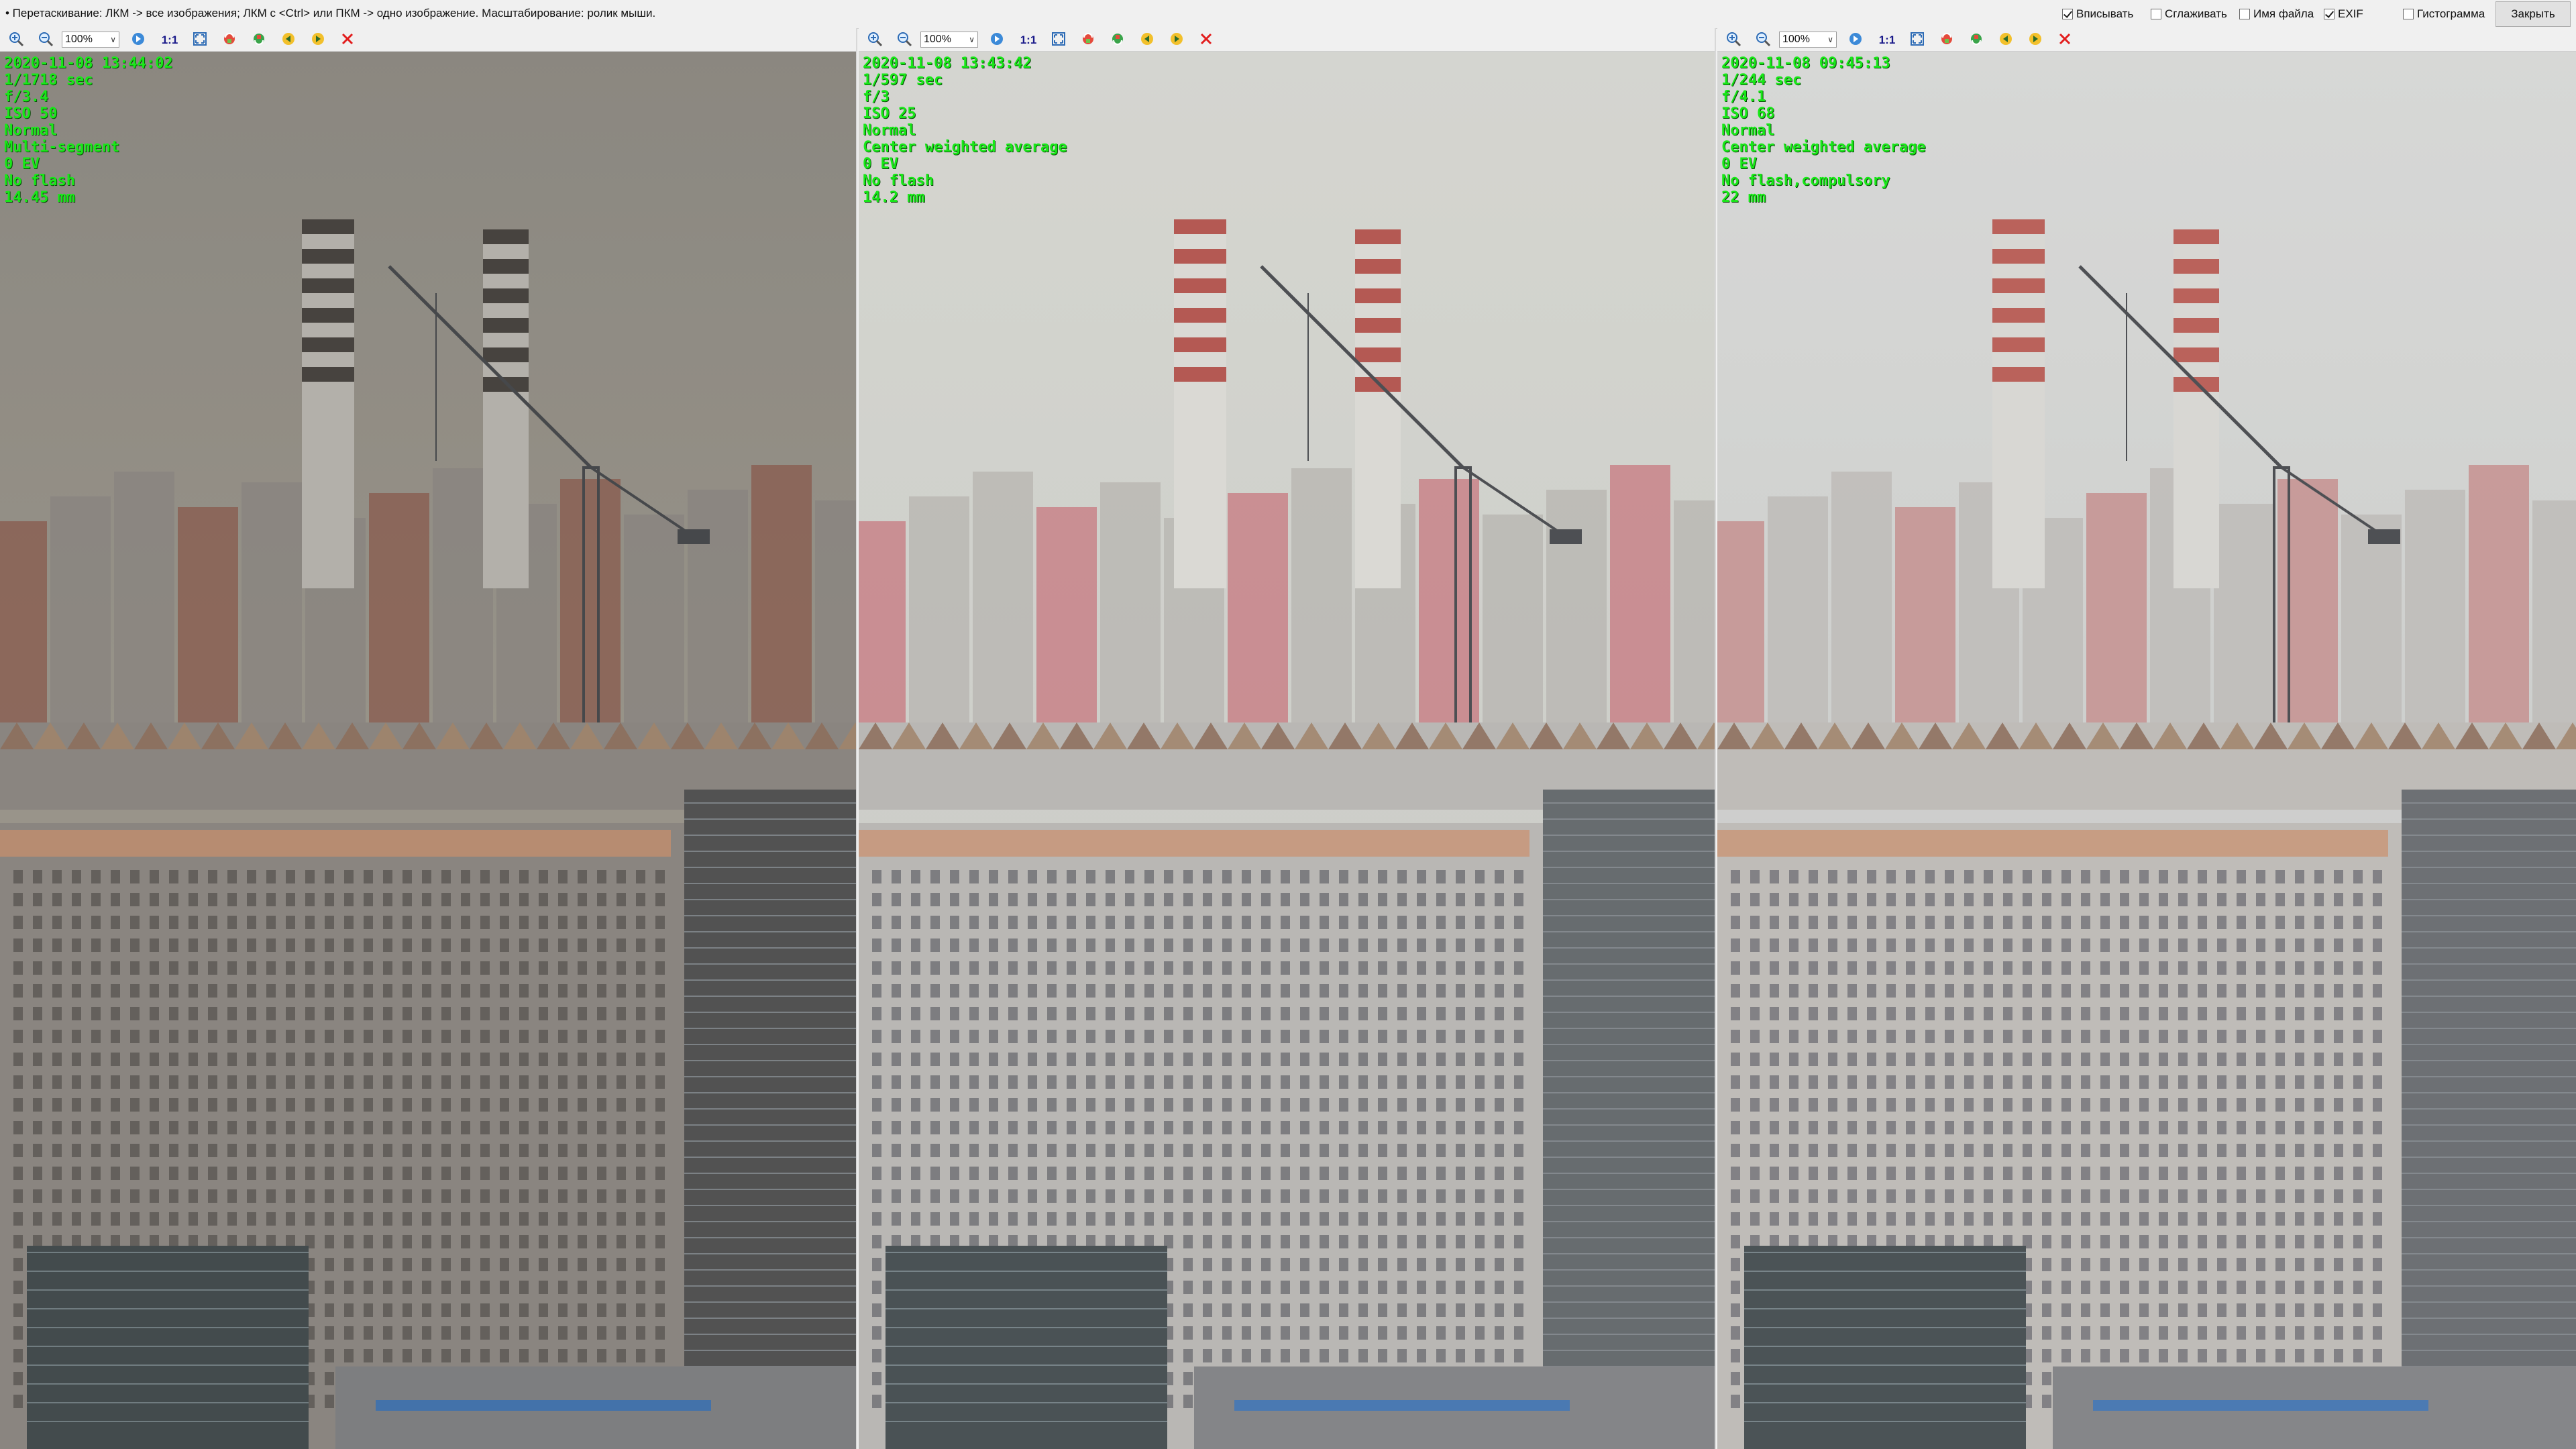 The height and width of the screenshot is (1449, 2576). I want to click on exif-flash: No flash,compulsory, so click(1805, 180).